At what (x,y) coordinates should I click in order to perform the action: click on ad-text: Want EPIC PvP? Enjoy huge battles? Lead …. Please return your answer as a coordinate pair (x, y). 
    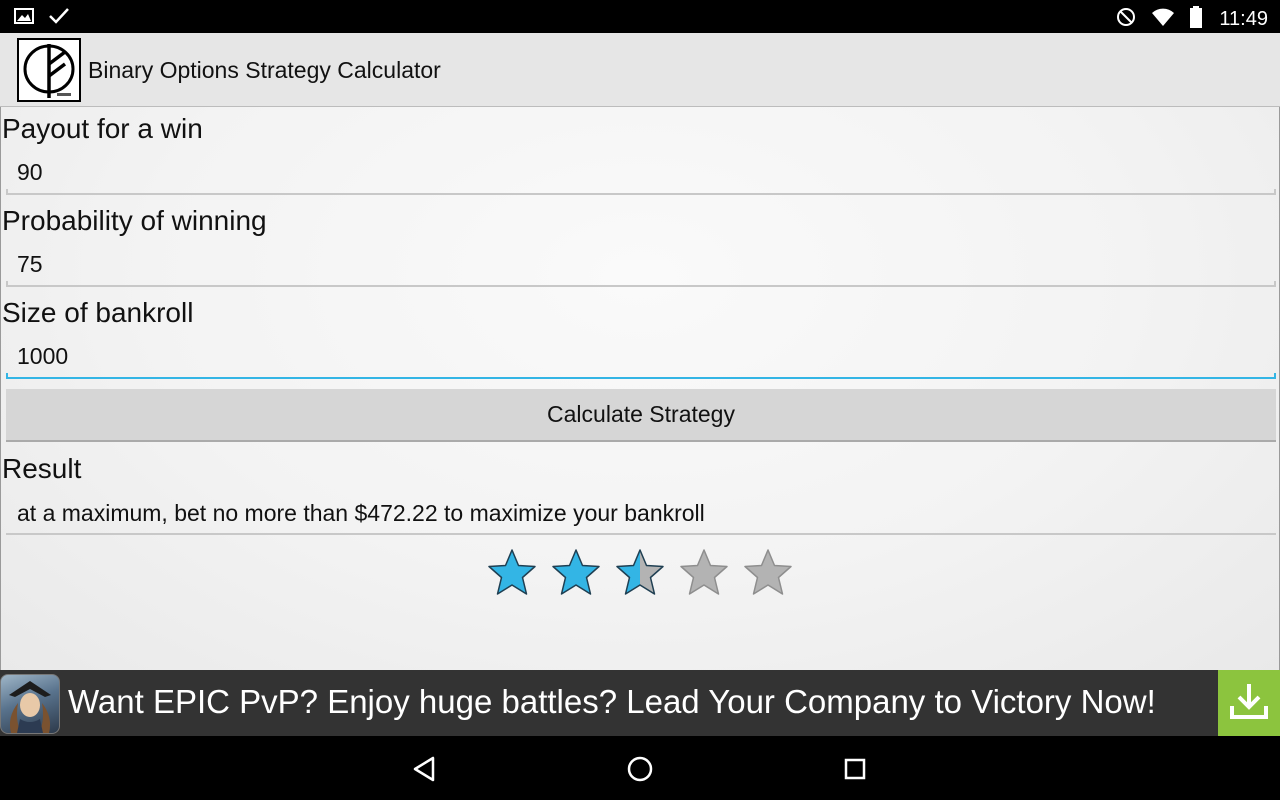
    Looking at the image, I should click on (612, 702).